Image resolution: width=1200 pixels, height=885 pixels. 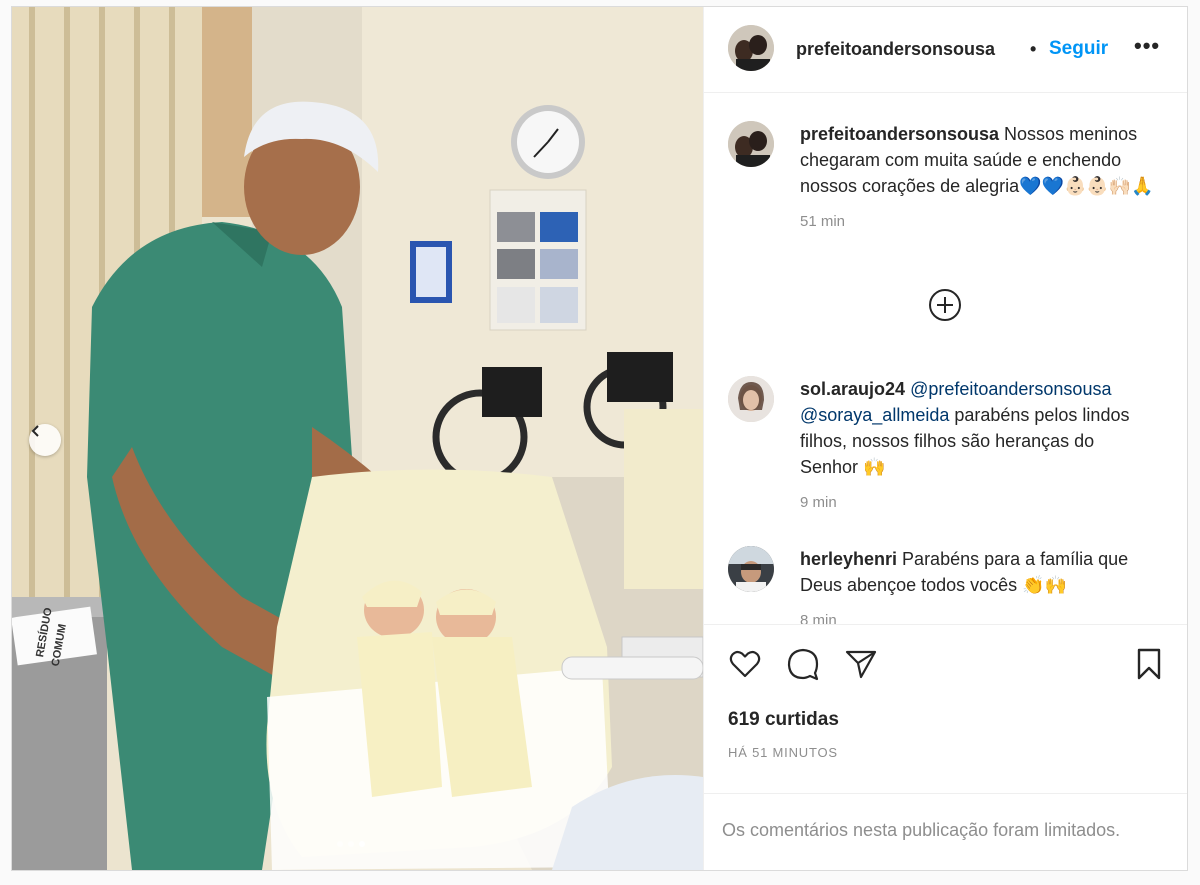 I want to click on caption-avatar, so click(x=751, y=144).